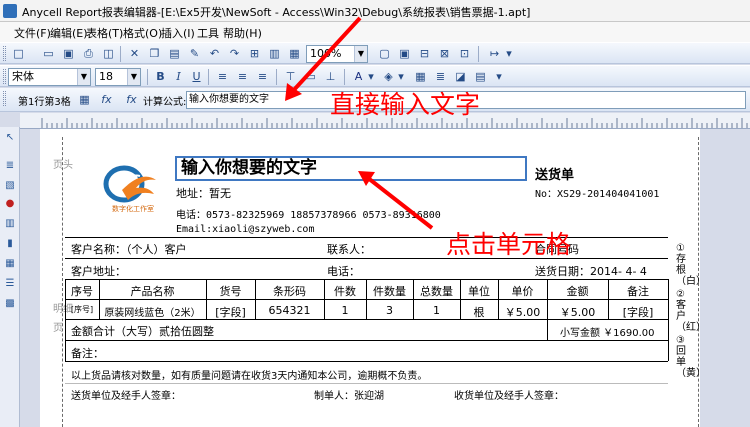  Describe the element at coordinates (405, 104) in the screenshot. I see `annotation-type-text: 直接输入文字` at that location.